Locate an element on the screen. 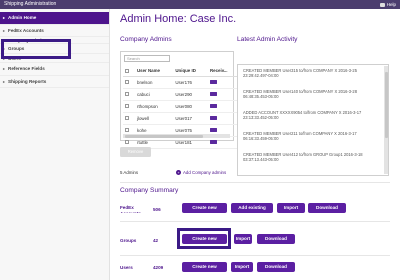  table-row: cabuci User290 is located at coordinates (180, 94).